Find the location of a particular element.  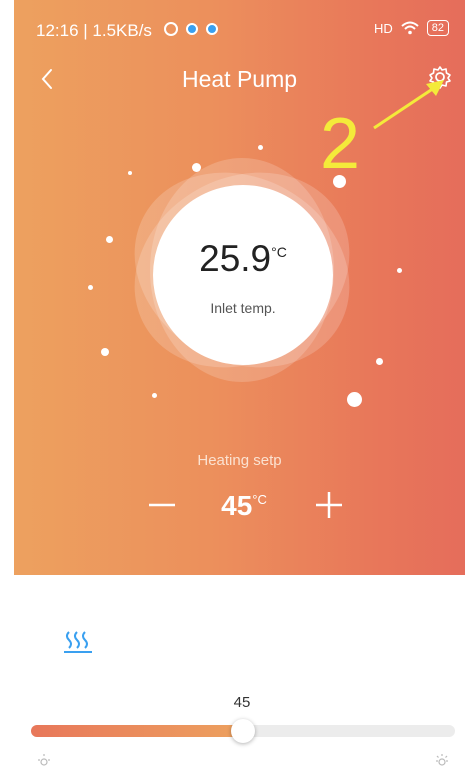

slider-fill is located at coordinates (137, 731).